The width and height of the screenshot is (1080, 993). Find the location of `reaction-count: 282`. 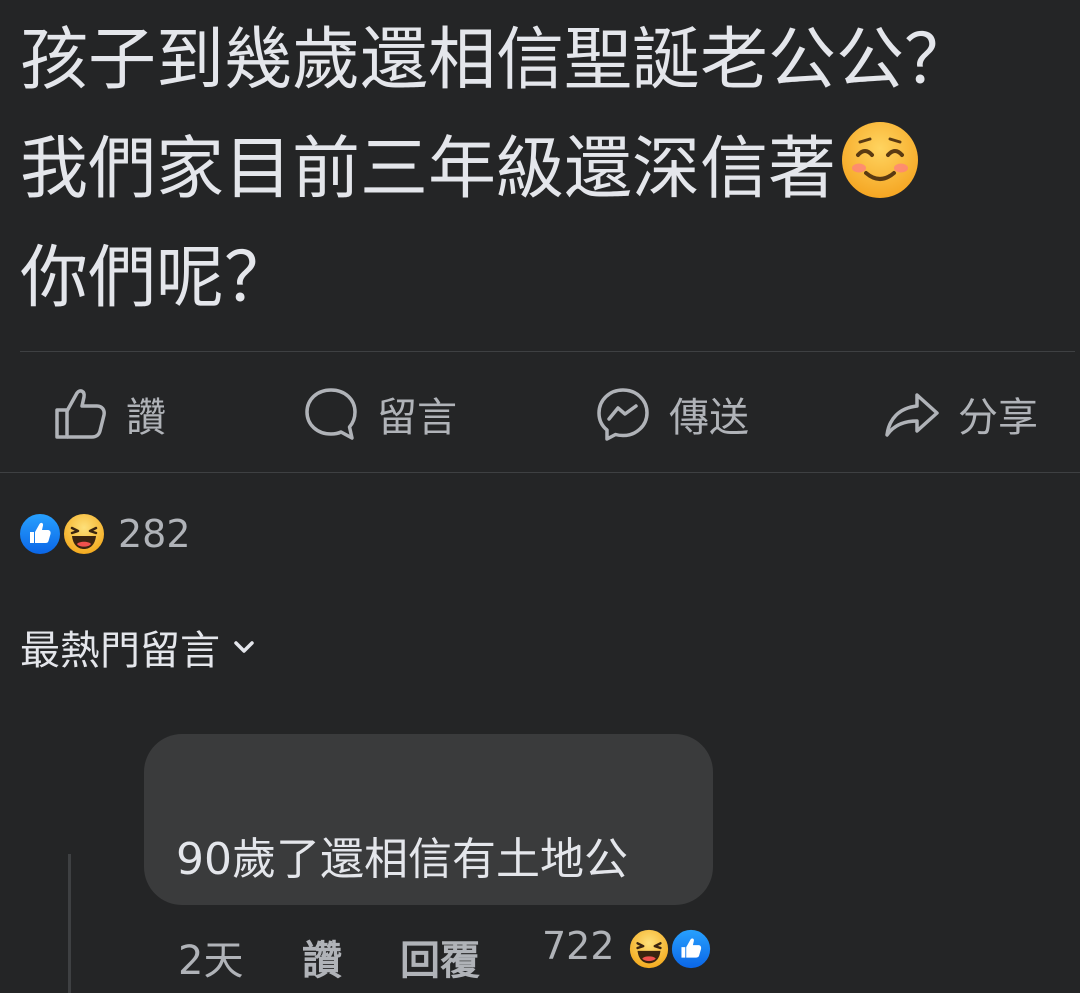

reaction-count: 282 is located at coordinates (154, 534).